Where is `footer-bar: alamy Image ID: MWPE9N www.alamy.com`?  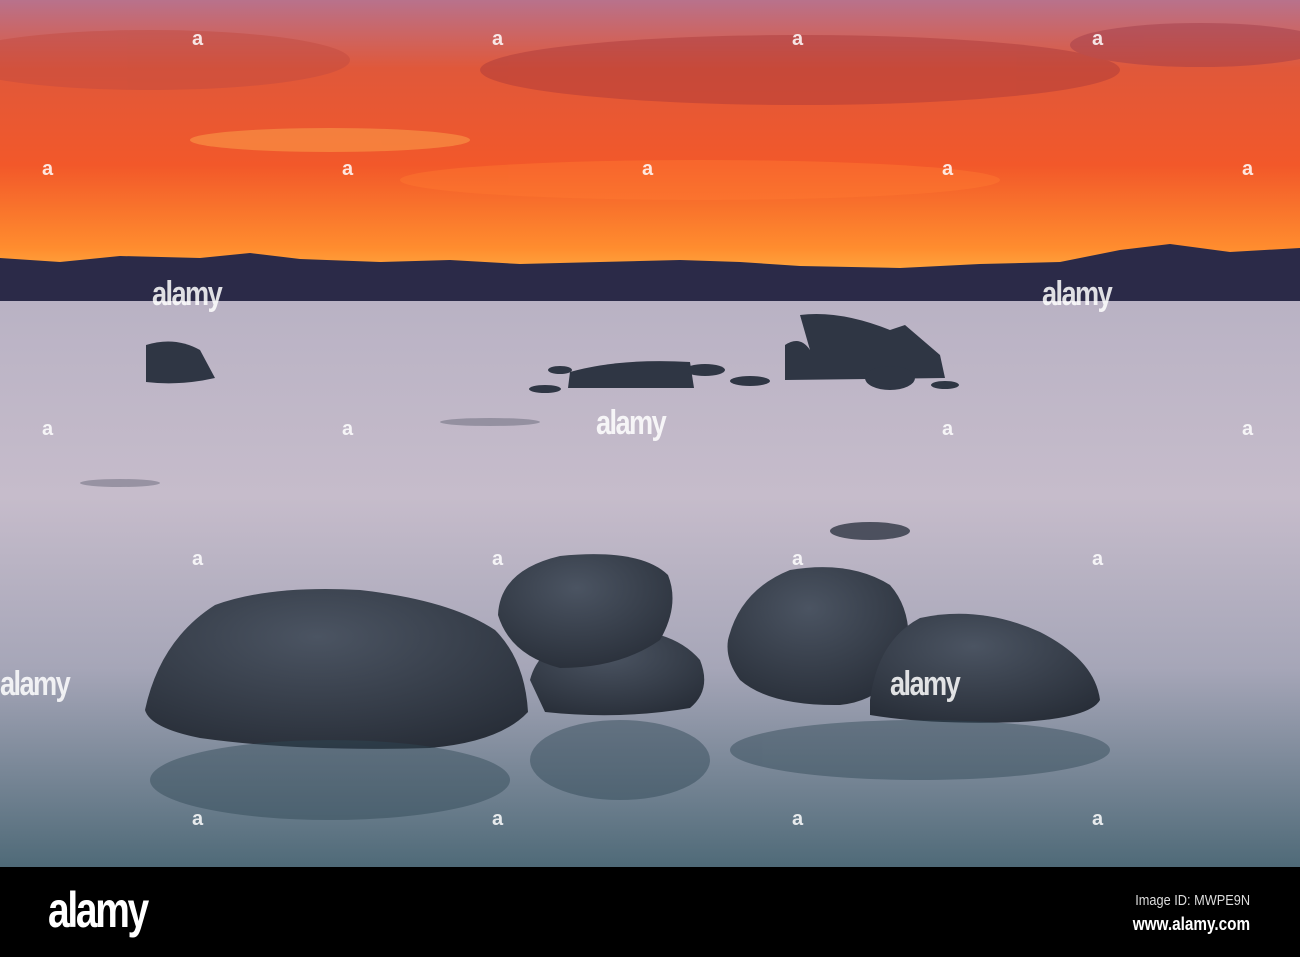
footer-bar: alamy Image ID: MWPE9N www.alamy.com is located at coordinates (650, 912).